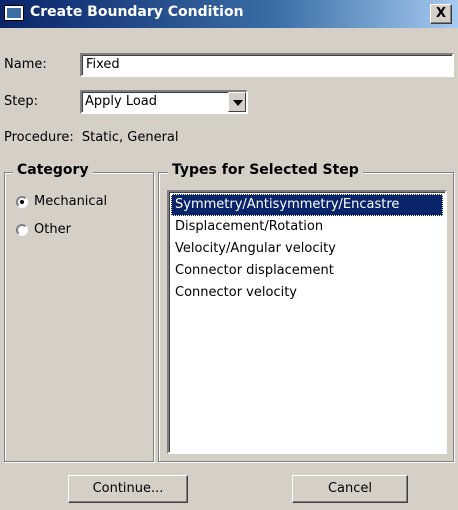 The width and height of the screenshot is (458, 510). I want to click on radio-other: Other, so click(43, 229).